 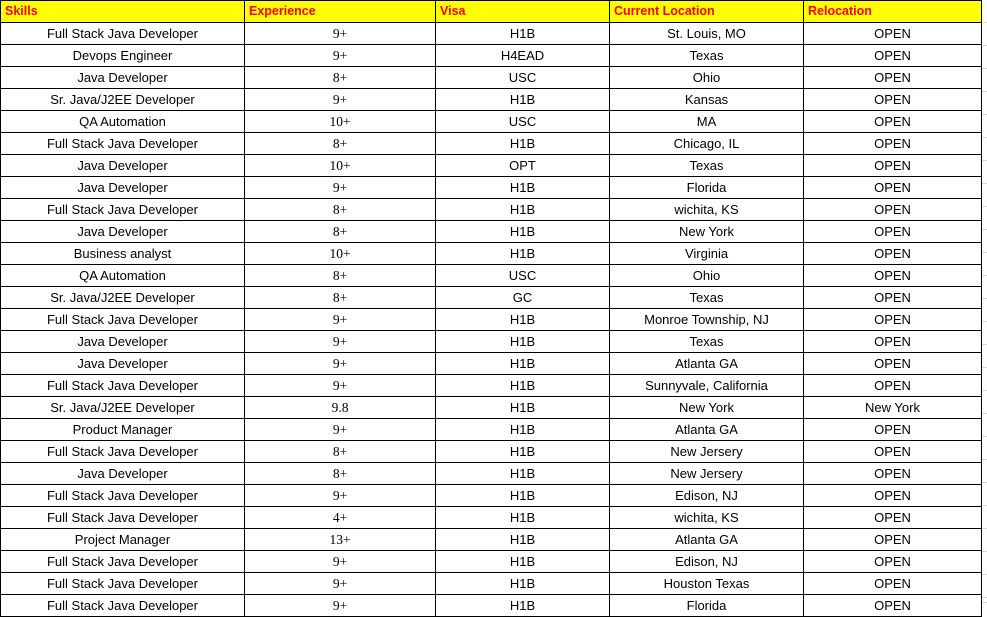 What do you see at coordinates (707, 518) in the screenshot?
I see `cell-location: wichita, KS` at bounding box center [707, 518].